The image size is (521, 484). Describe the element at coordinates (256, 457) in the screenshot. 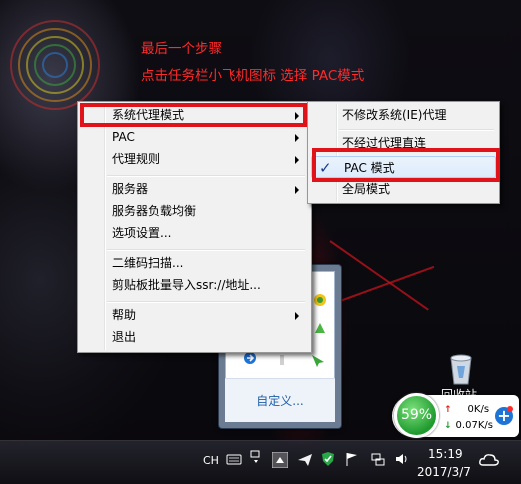

I see `ime-settings-icon` at that location.